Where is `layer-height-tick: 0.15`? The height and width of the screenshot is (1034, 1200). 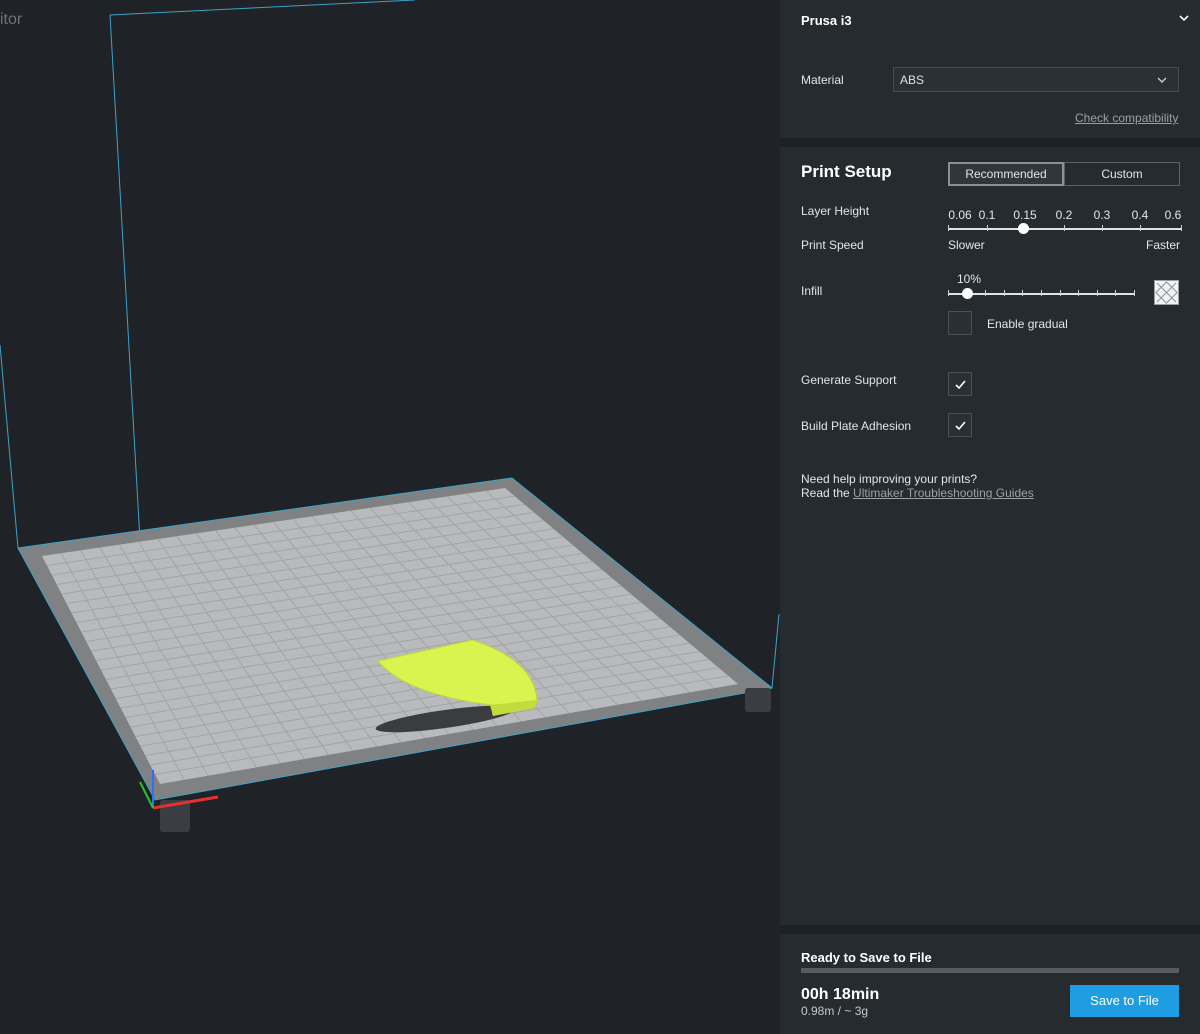 layer-height-tick: 0.15 is located at coordinates (1025, 215).